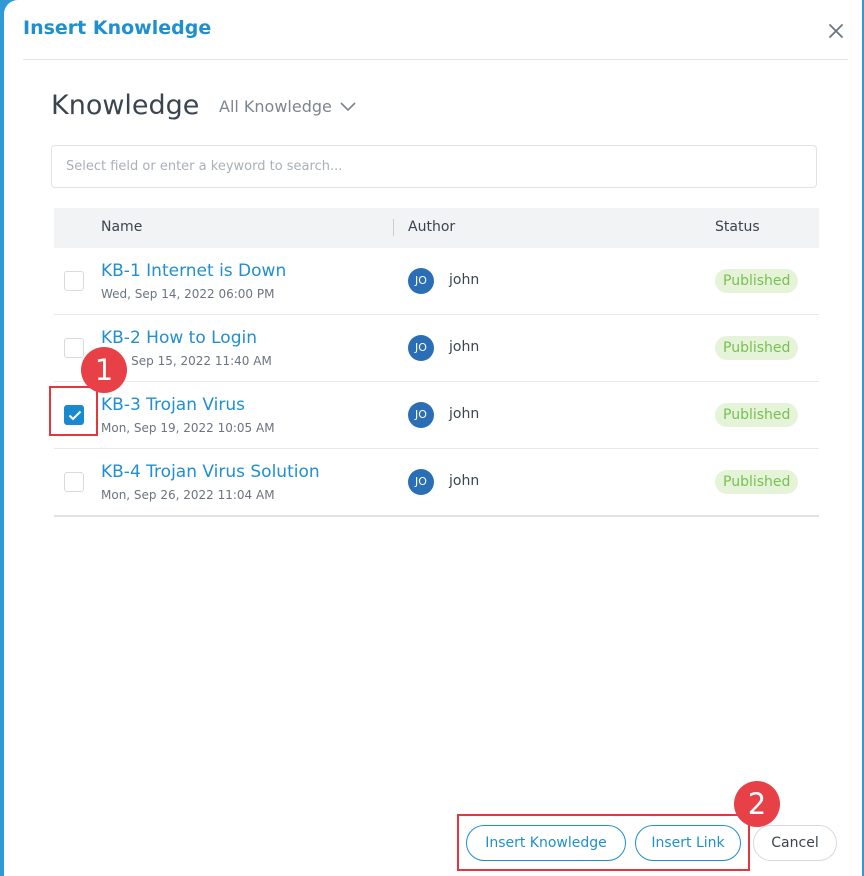 The image size is (864, 876). What do you see at coordinates (210, 472) in the screenshot?
I see `kb-title-link: KB-4 Trojan Virus Solution` at bounding box center [210, 472].